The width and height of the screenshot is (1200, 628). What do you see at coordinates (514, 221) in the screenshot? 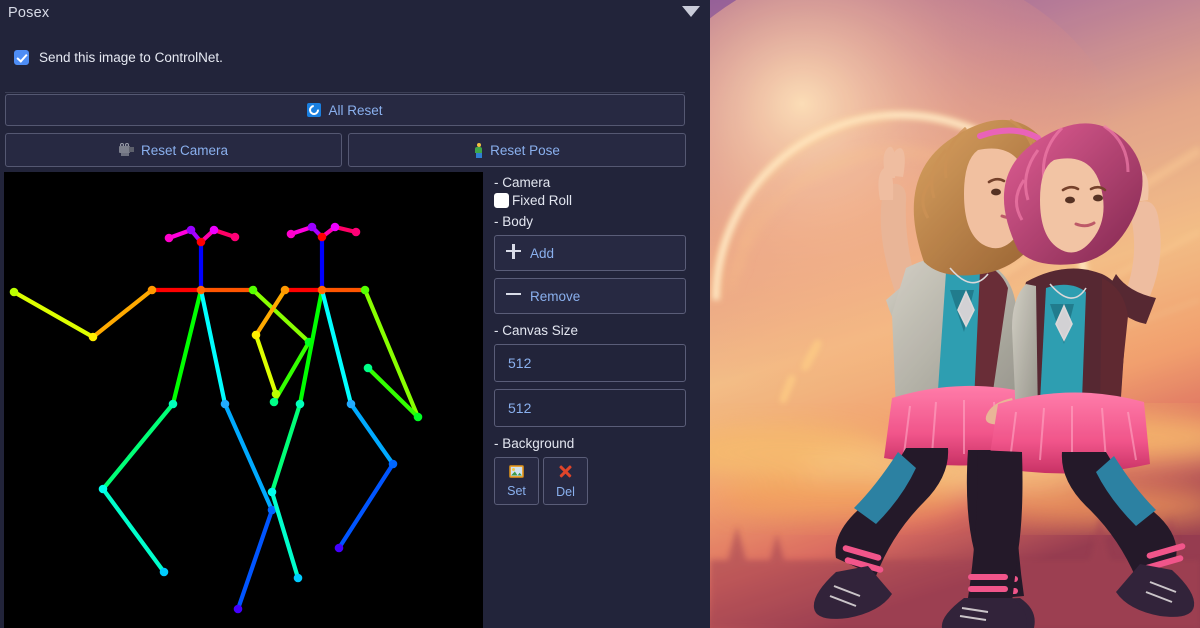
I see `body-section-label: - Body` at bounding box center [514, 221].